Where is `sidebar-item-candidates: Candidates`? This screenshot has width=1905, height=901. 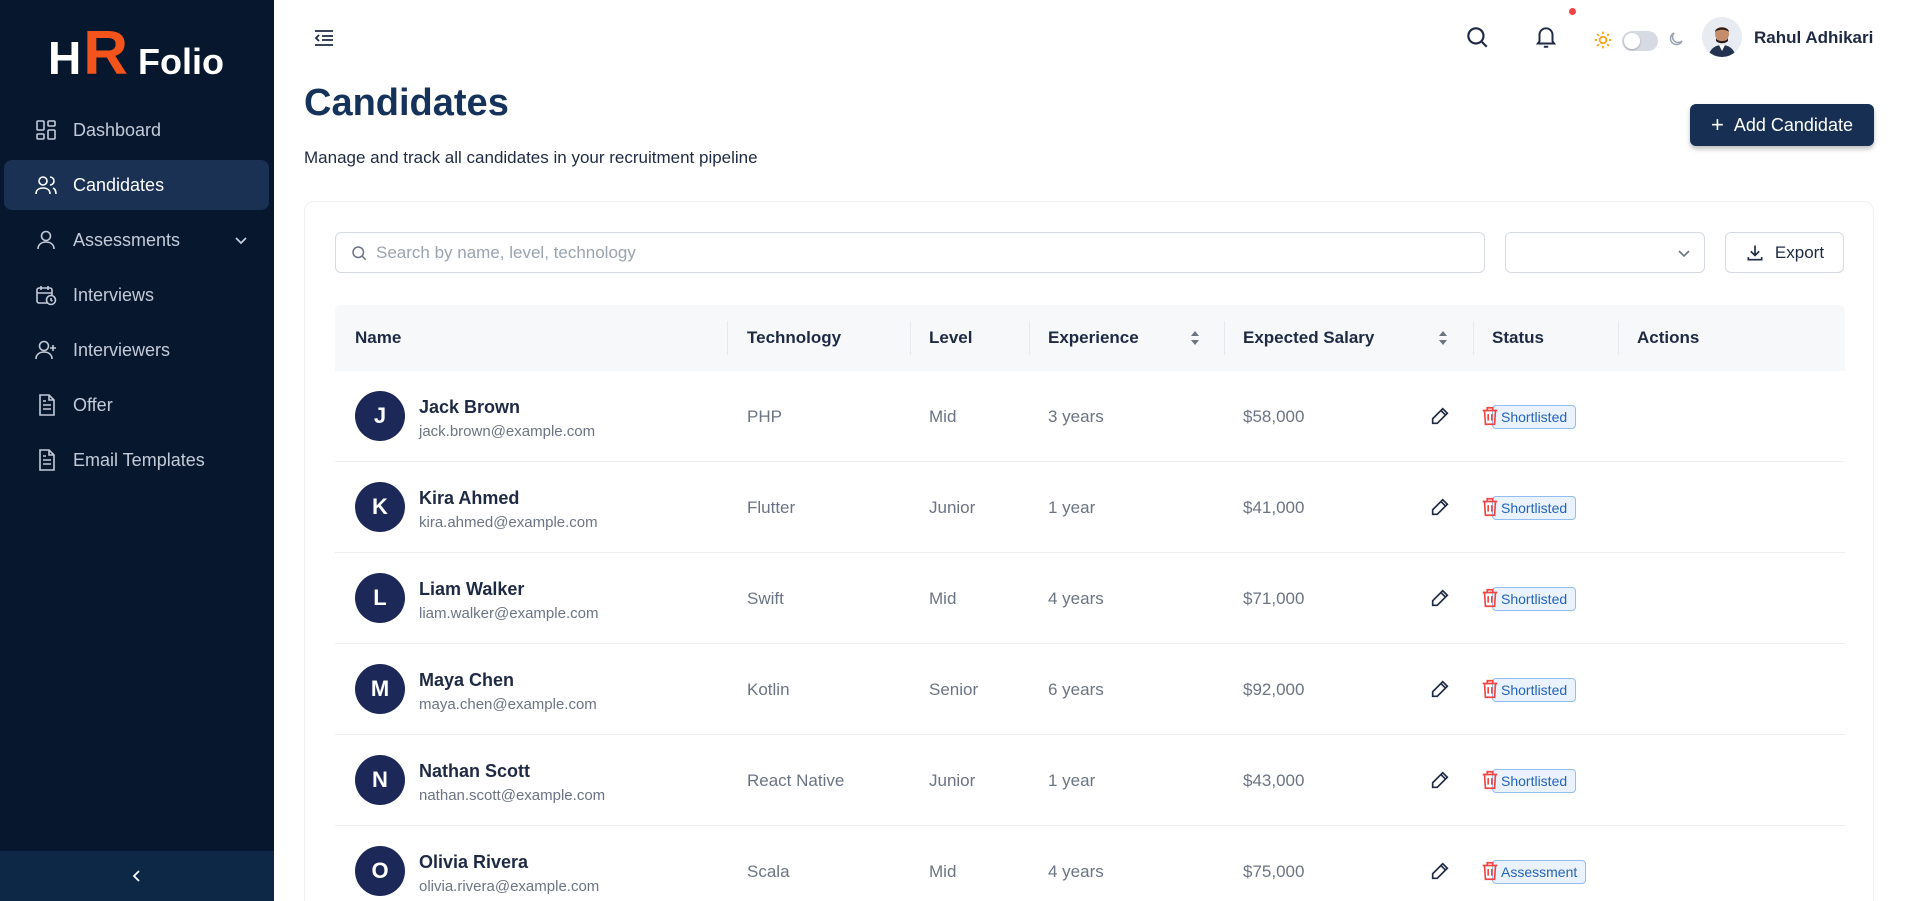 sidebar-item-candidates: Candidates is located at coordinates (136, 185).